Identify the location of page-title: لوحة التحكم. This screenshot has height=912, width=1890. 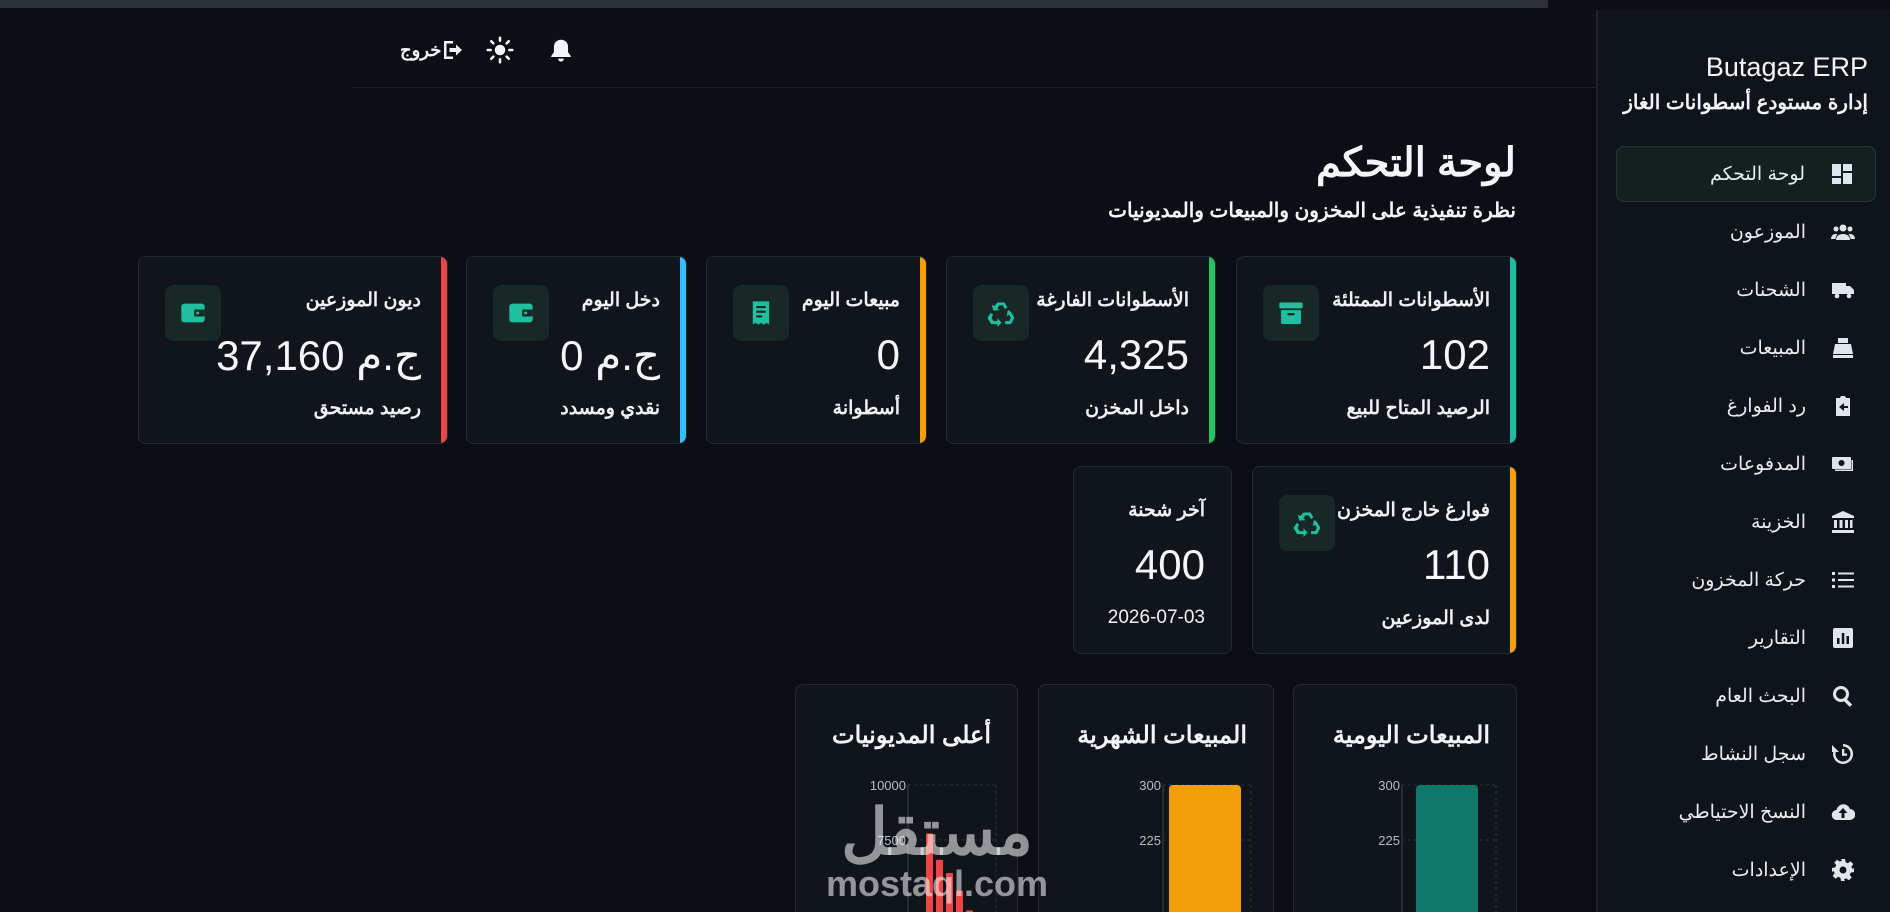
(1415, 163).